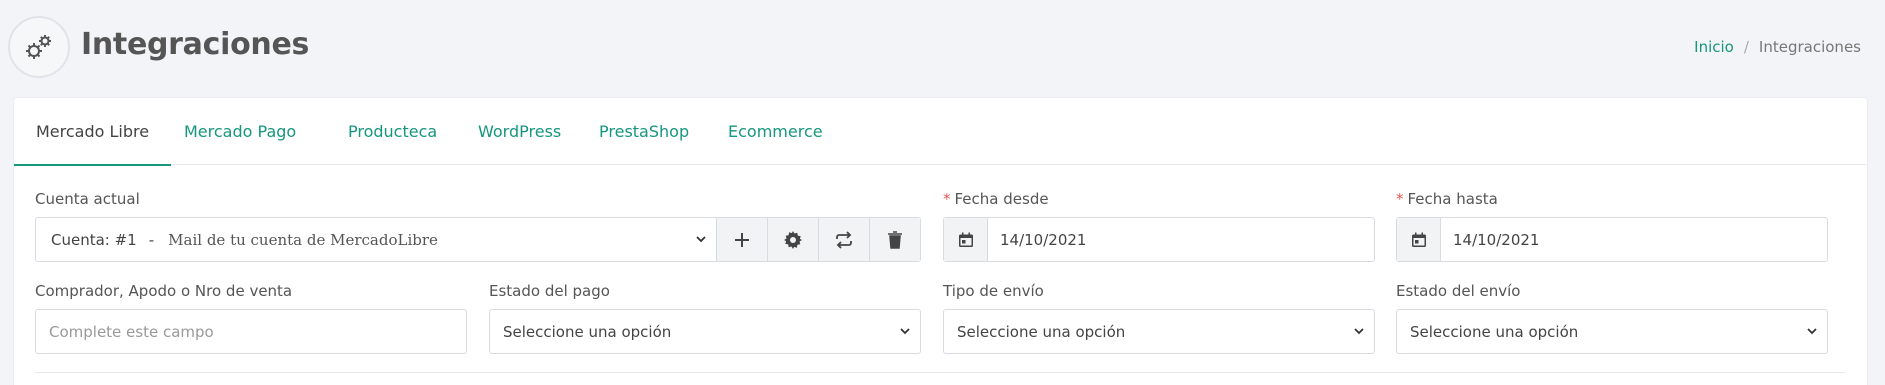  I want to click on shipping-type-value: Seleccione una opción, so click(1041, 331).